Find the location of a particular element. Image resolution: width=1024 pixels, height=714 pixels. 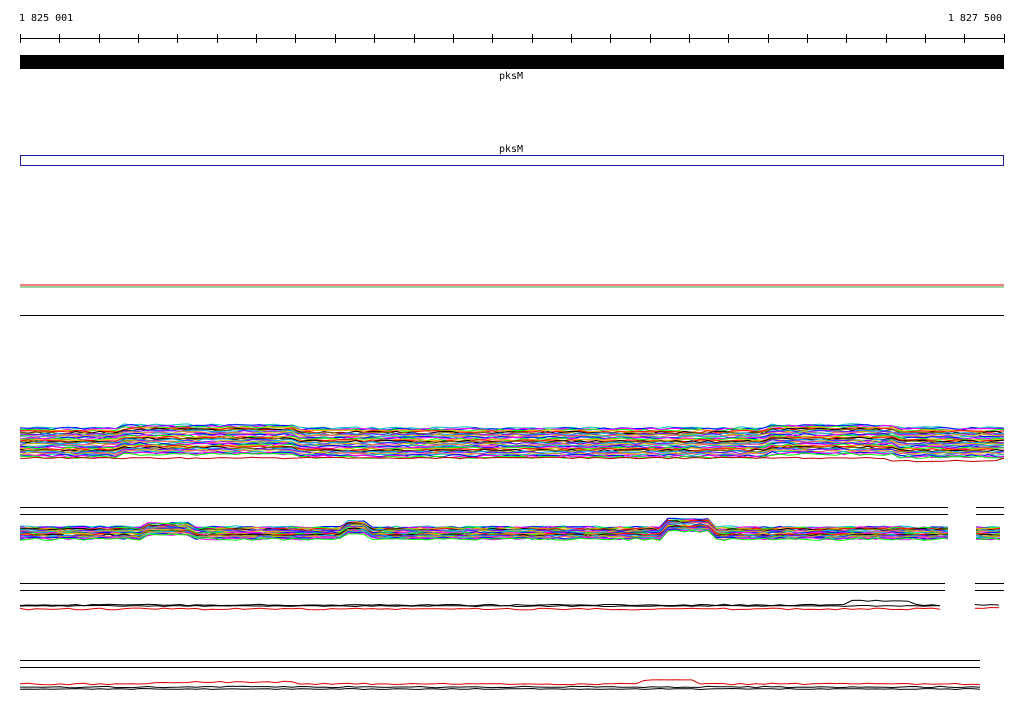

cds-feature-box is located at coordinates (512, 160).